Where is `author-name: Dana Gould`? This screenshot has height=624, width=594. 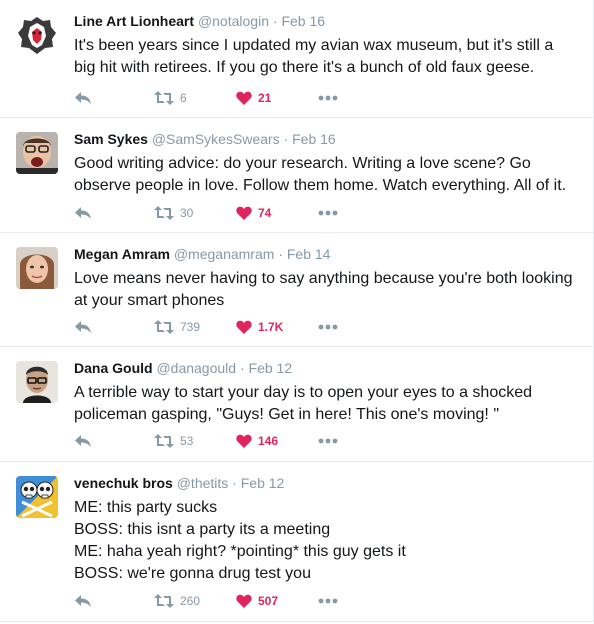
author-name: Dana Gould is located at coordinates (113, 368).